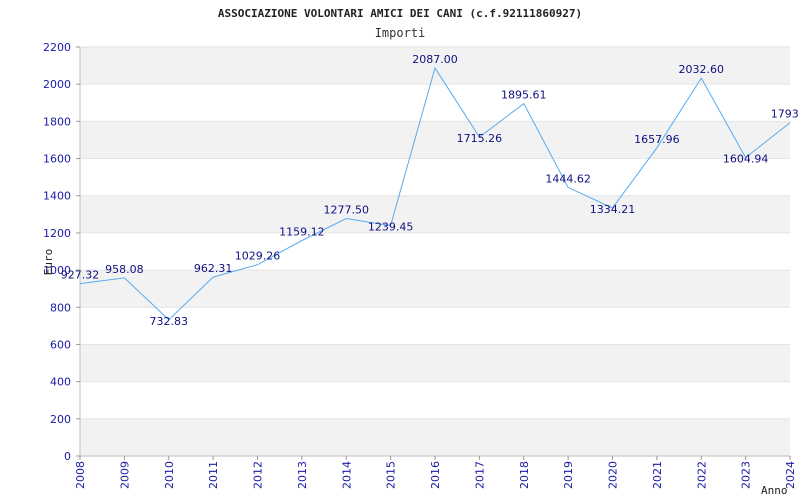  I want to click on y-tick-label: 800, so click(60, 307).